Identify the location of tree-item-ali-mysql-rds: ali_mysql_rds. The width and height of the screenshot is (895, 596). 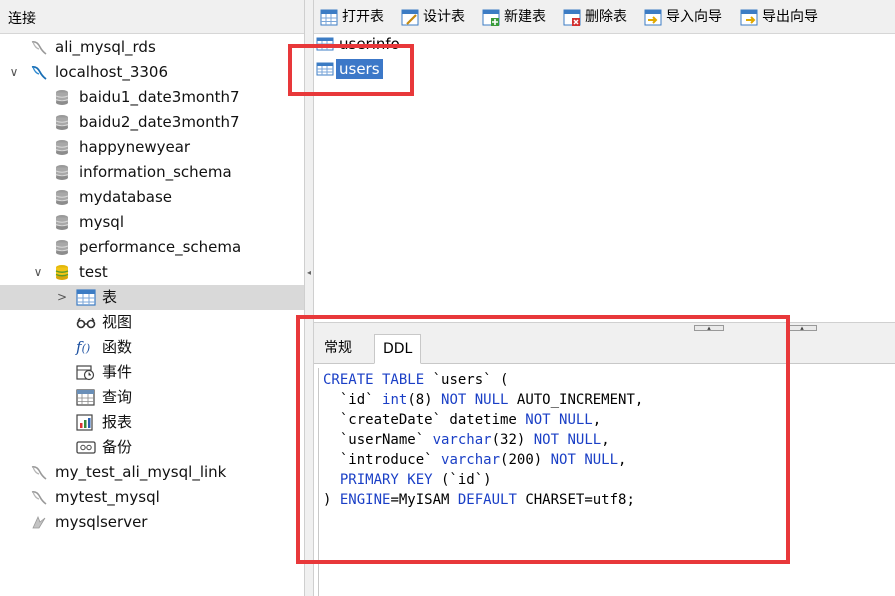
(152, 47).